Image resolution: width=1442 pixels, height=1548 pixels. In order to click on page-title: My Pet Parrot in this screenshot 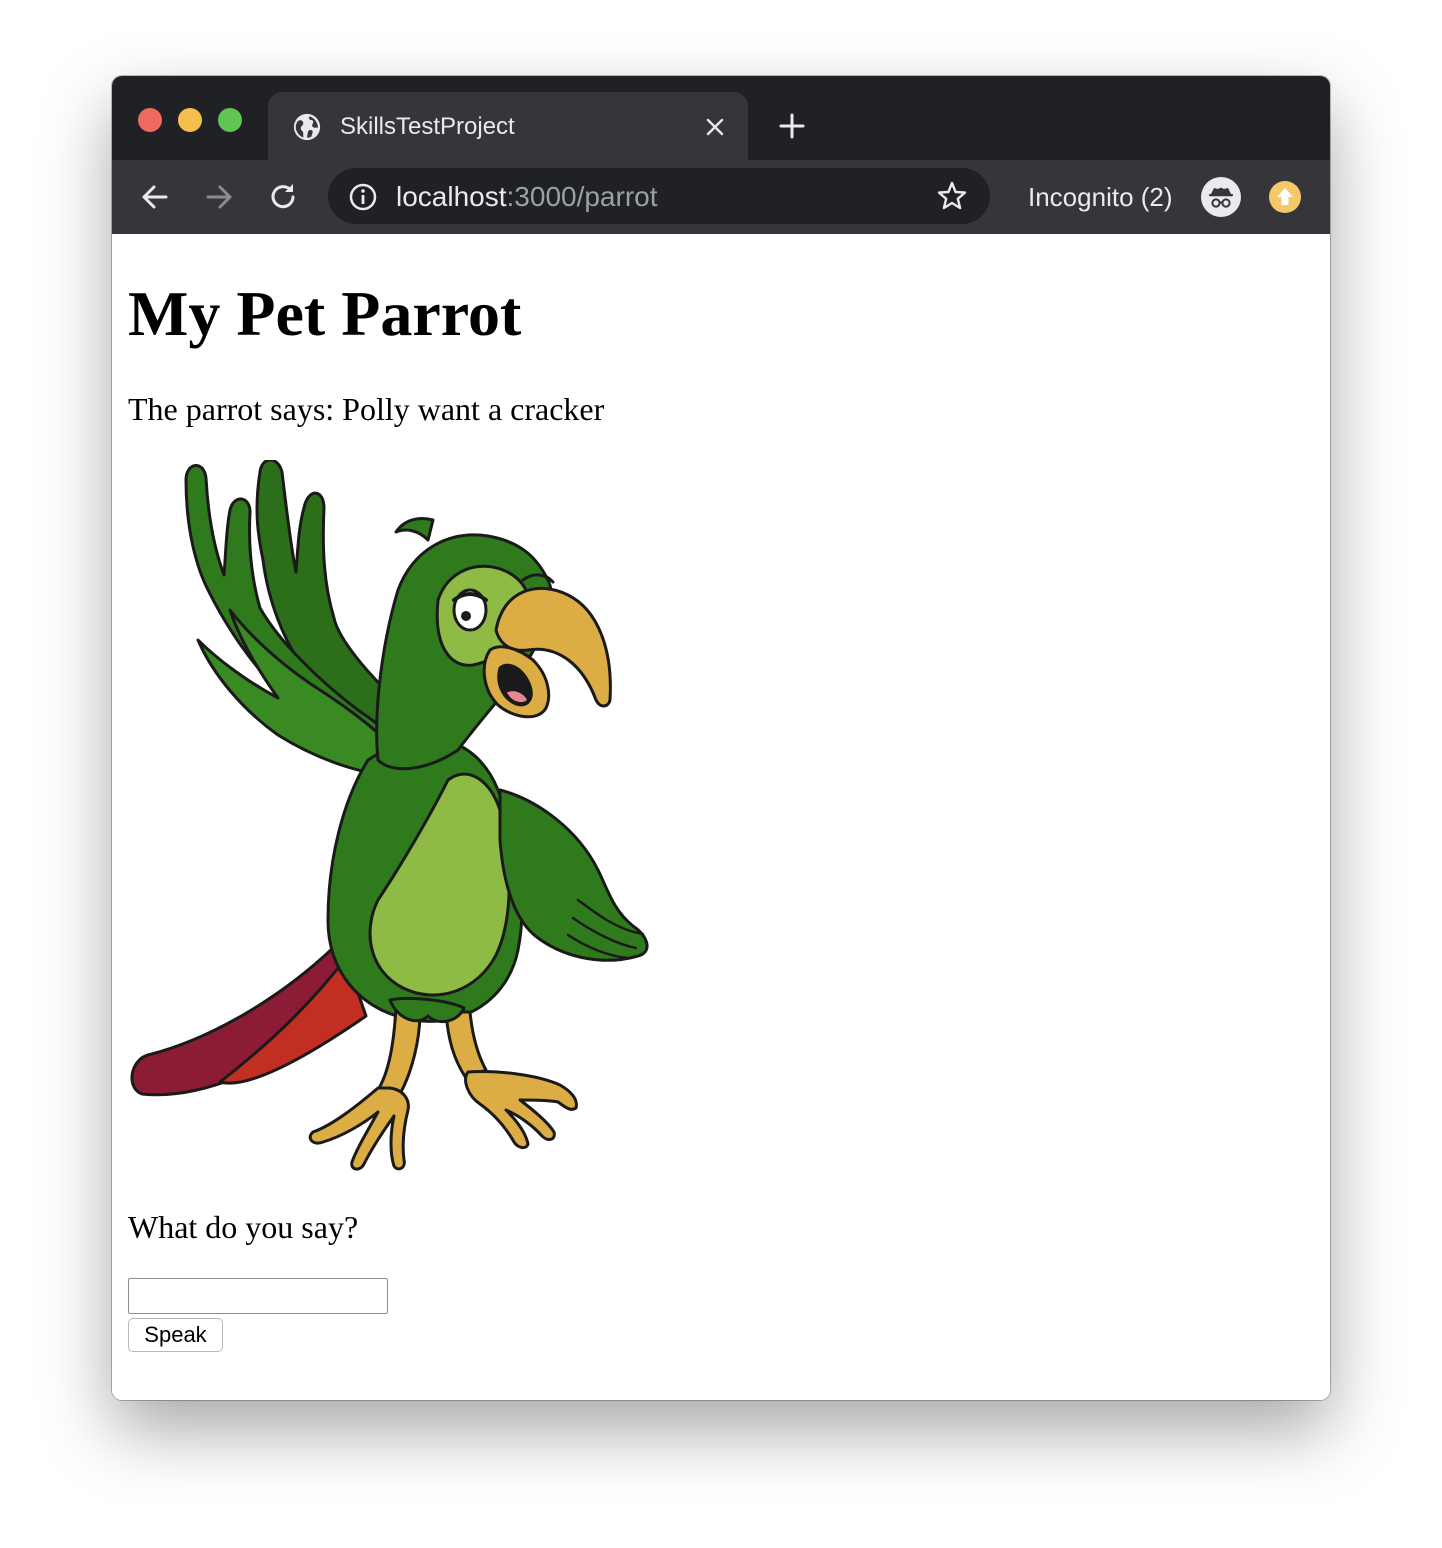, I will do `click(325, 313)`.